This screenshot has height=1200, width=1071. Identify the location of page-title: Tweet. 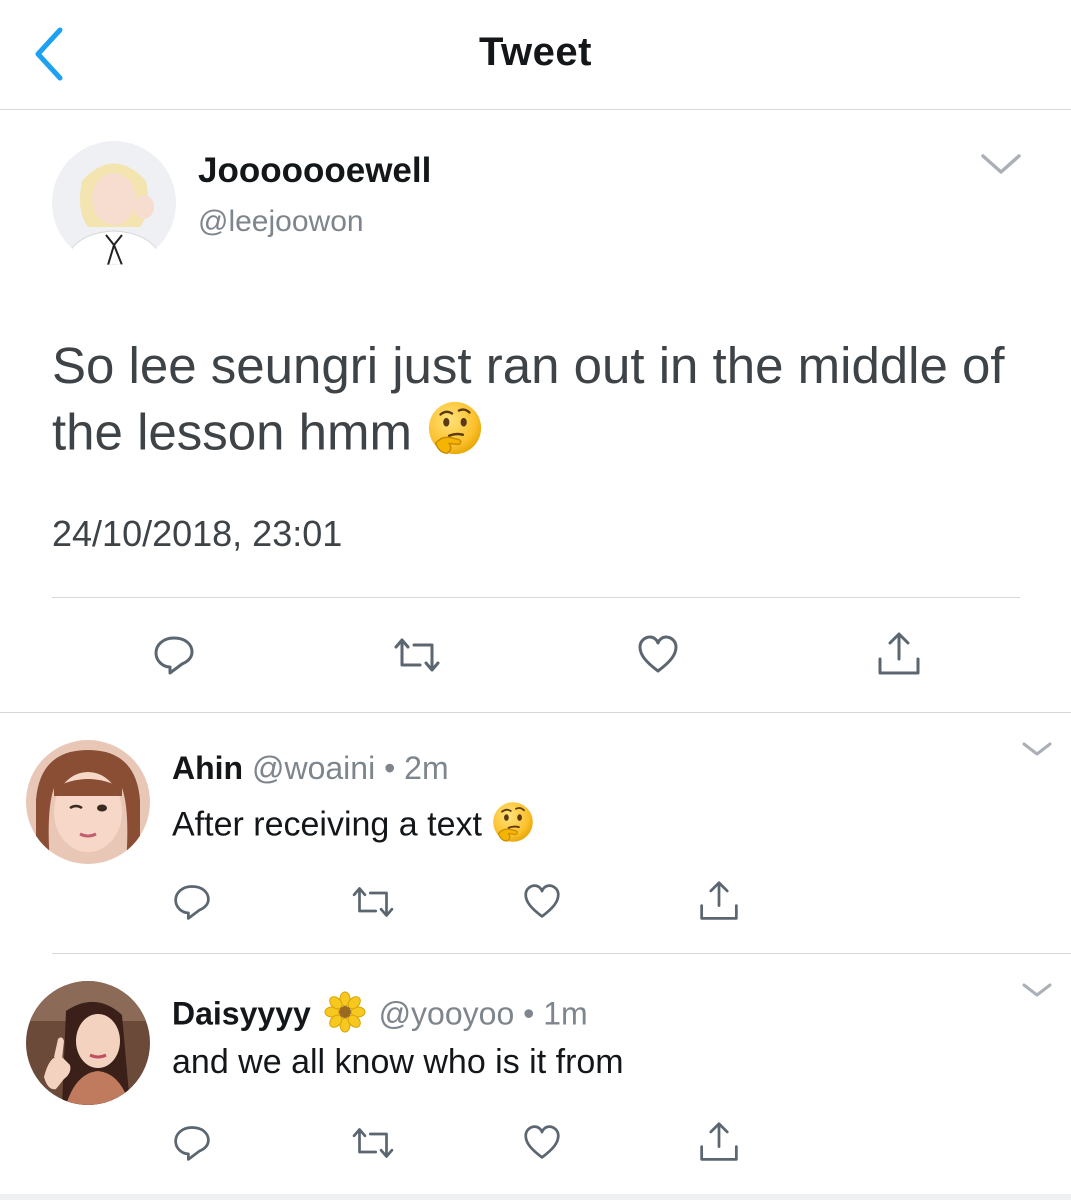
(535, 52).